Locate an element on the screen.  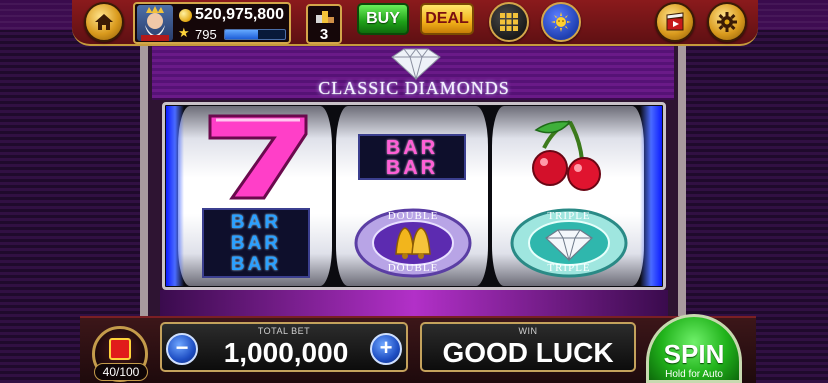
settings-button is located at coordinates (727, 22).